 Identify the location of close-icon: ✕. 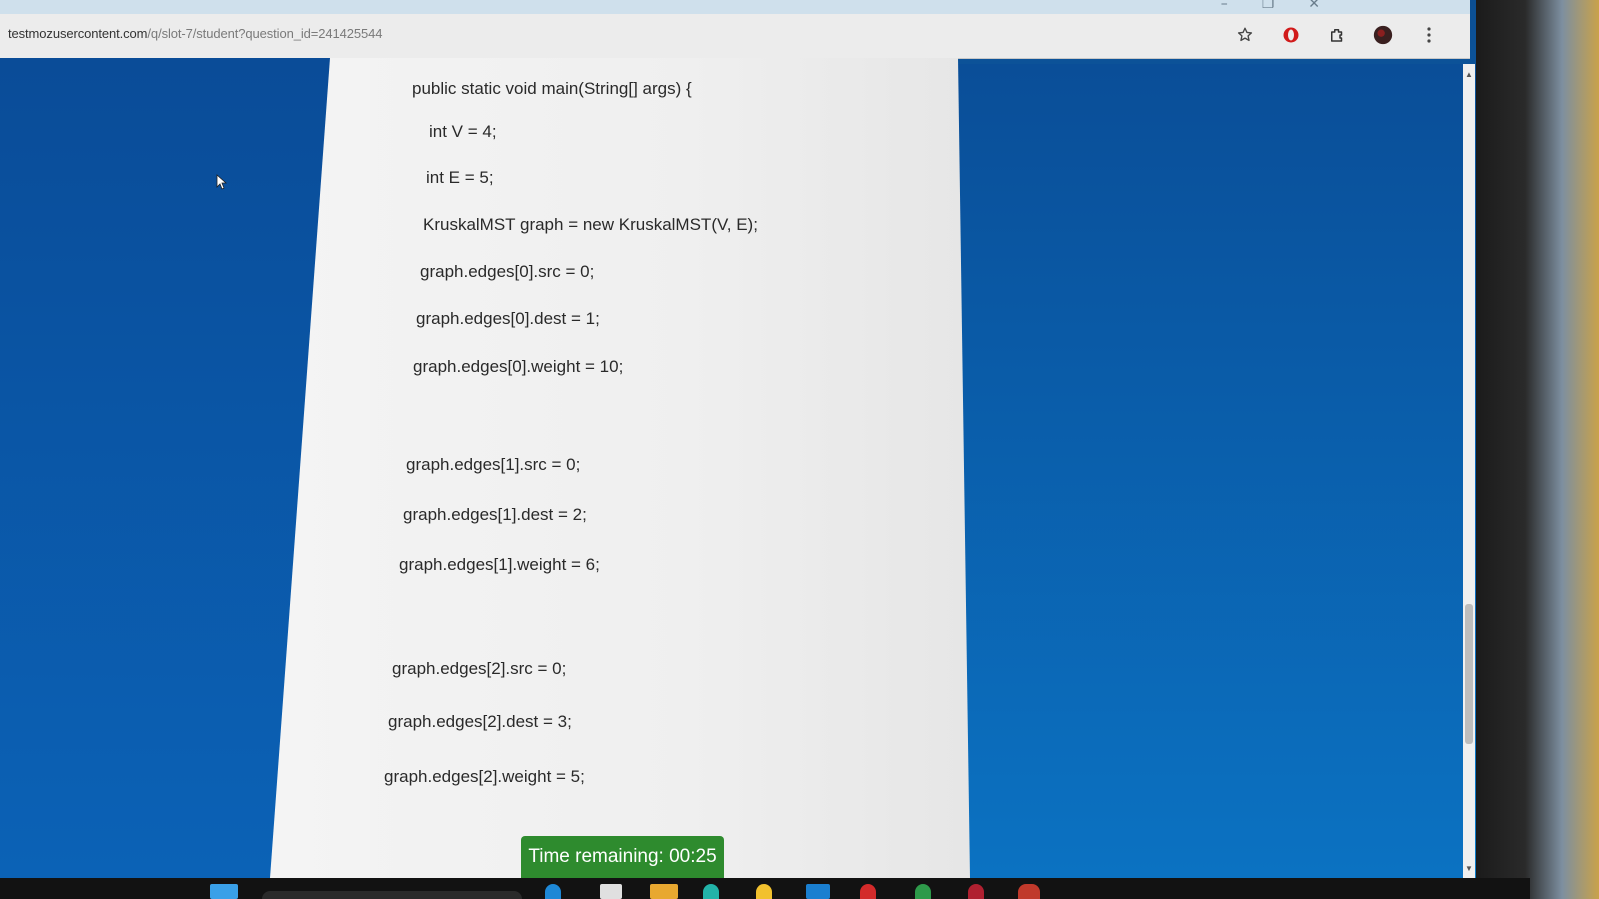
(1314, 6).